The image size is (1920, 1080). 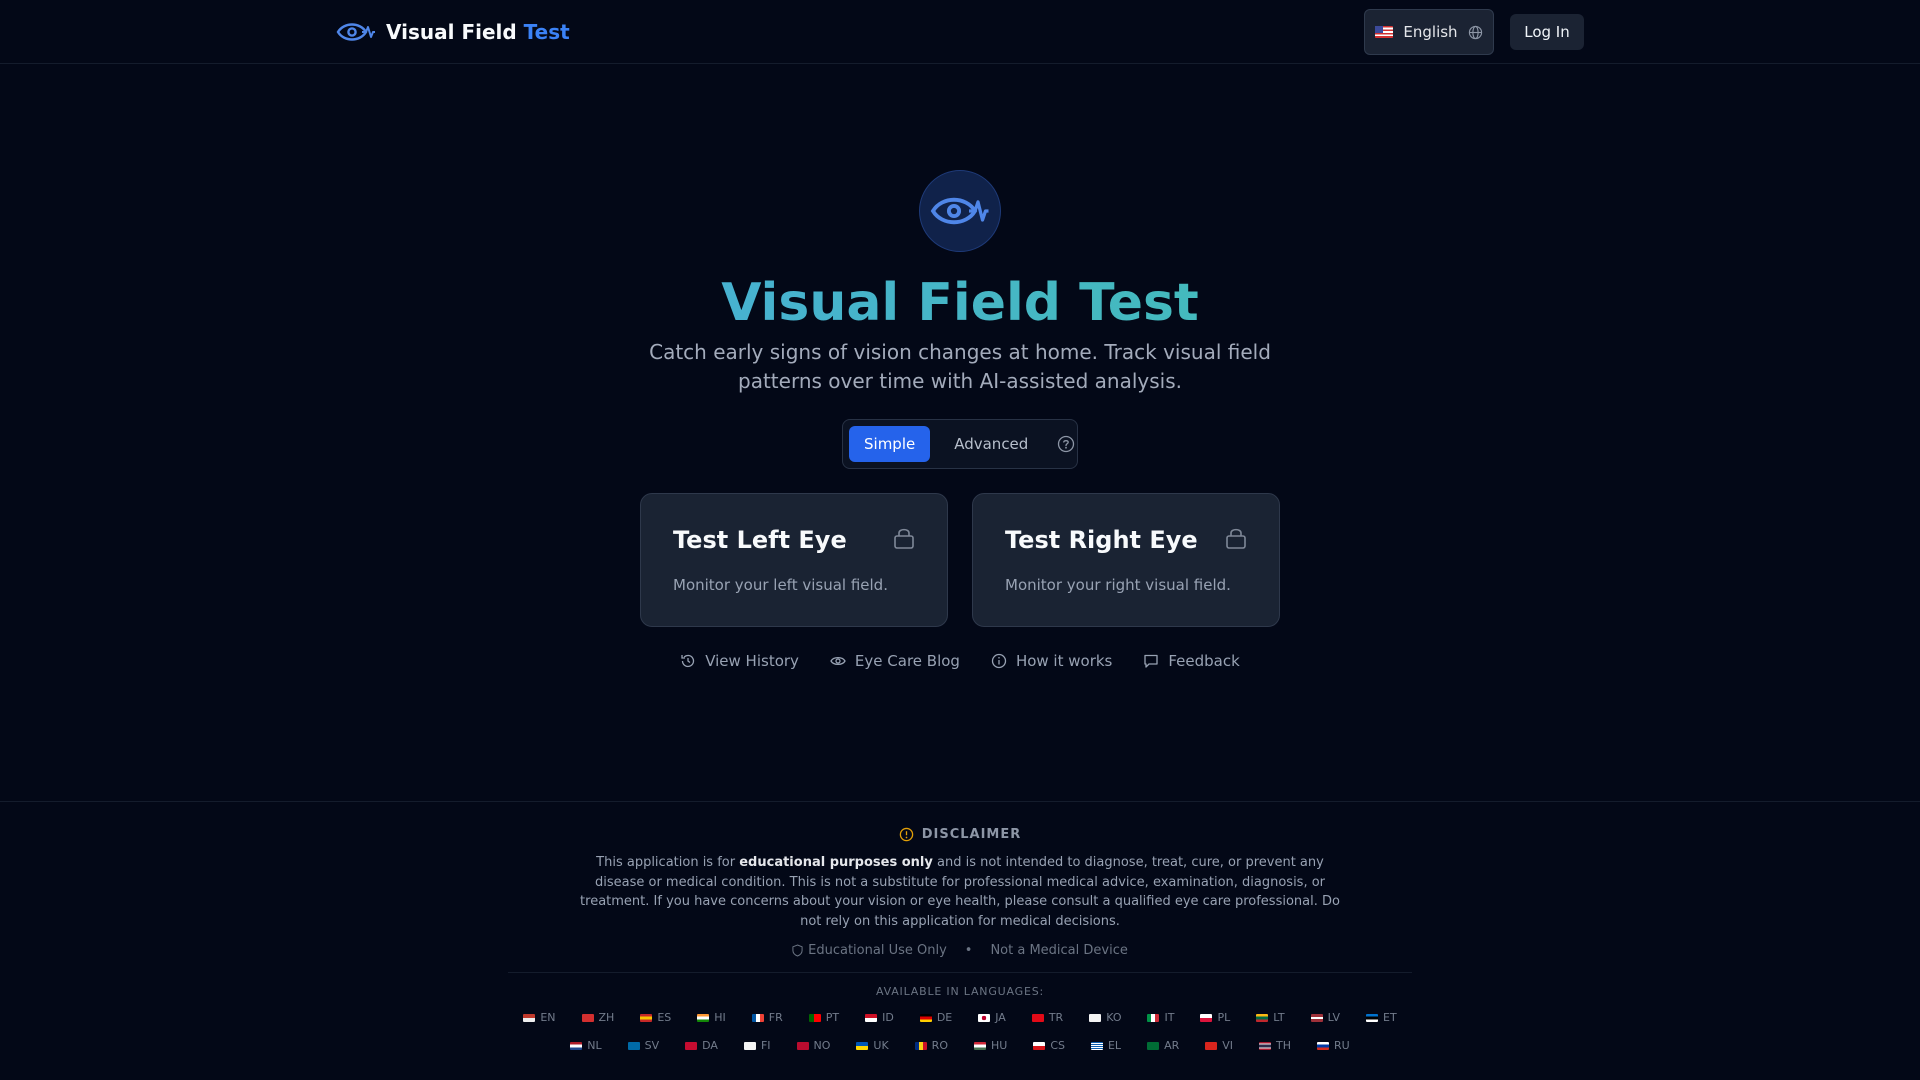 I want to click on language-code: LV, so click(x=1334, y=1017).